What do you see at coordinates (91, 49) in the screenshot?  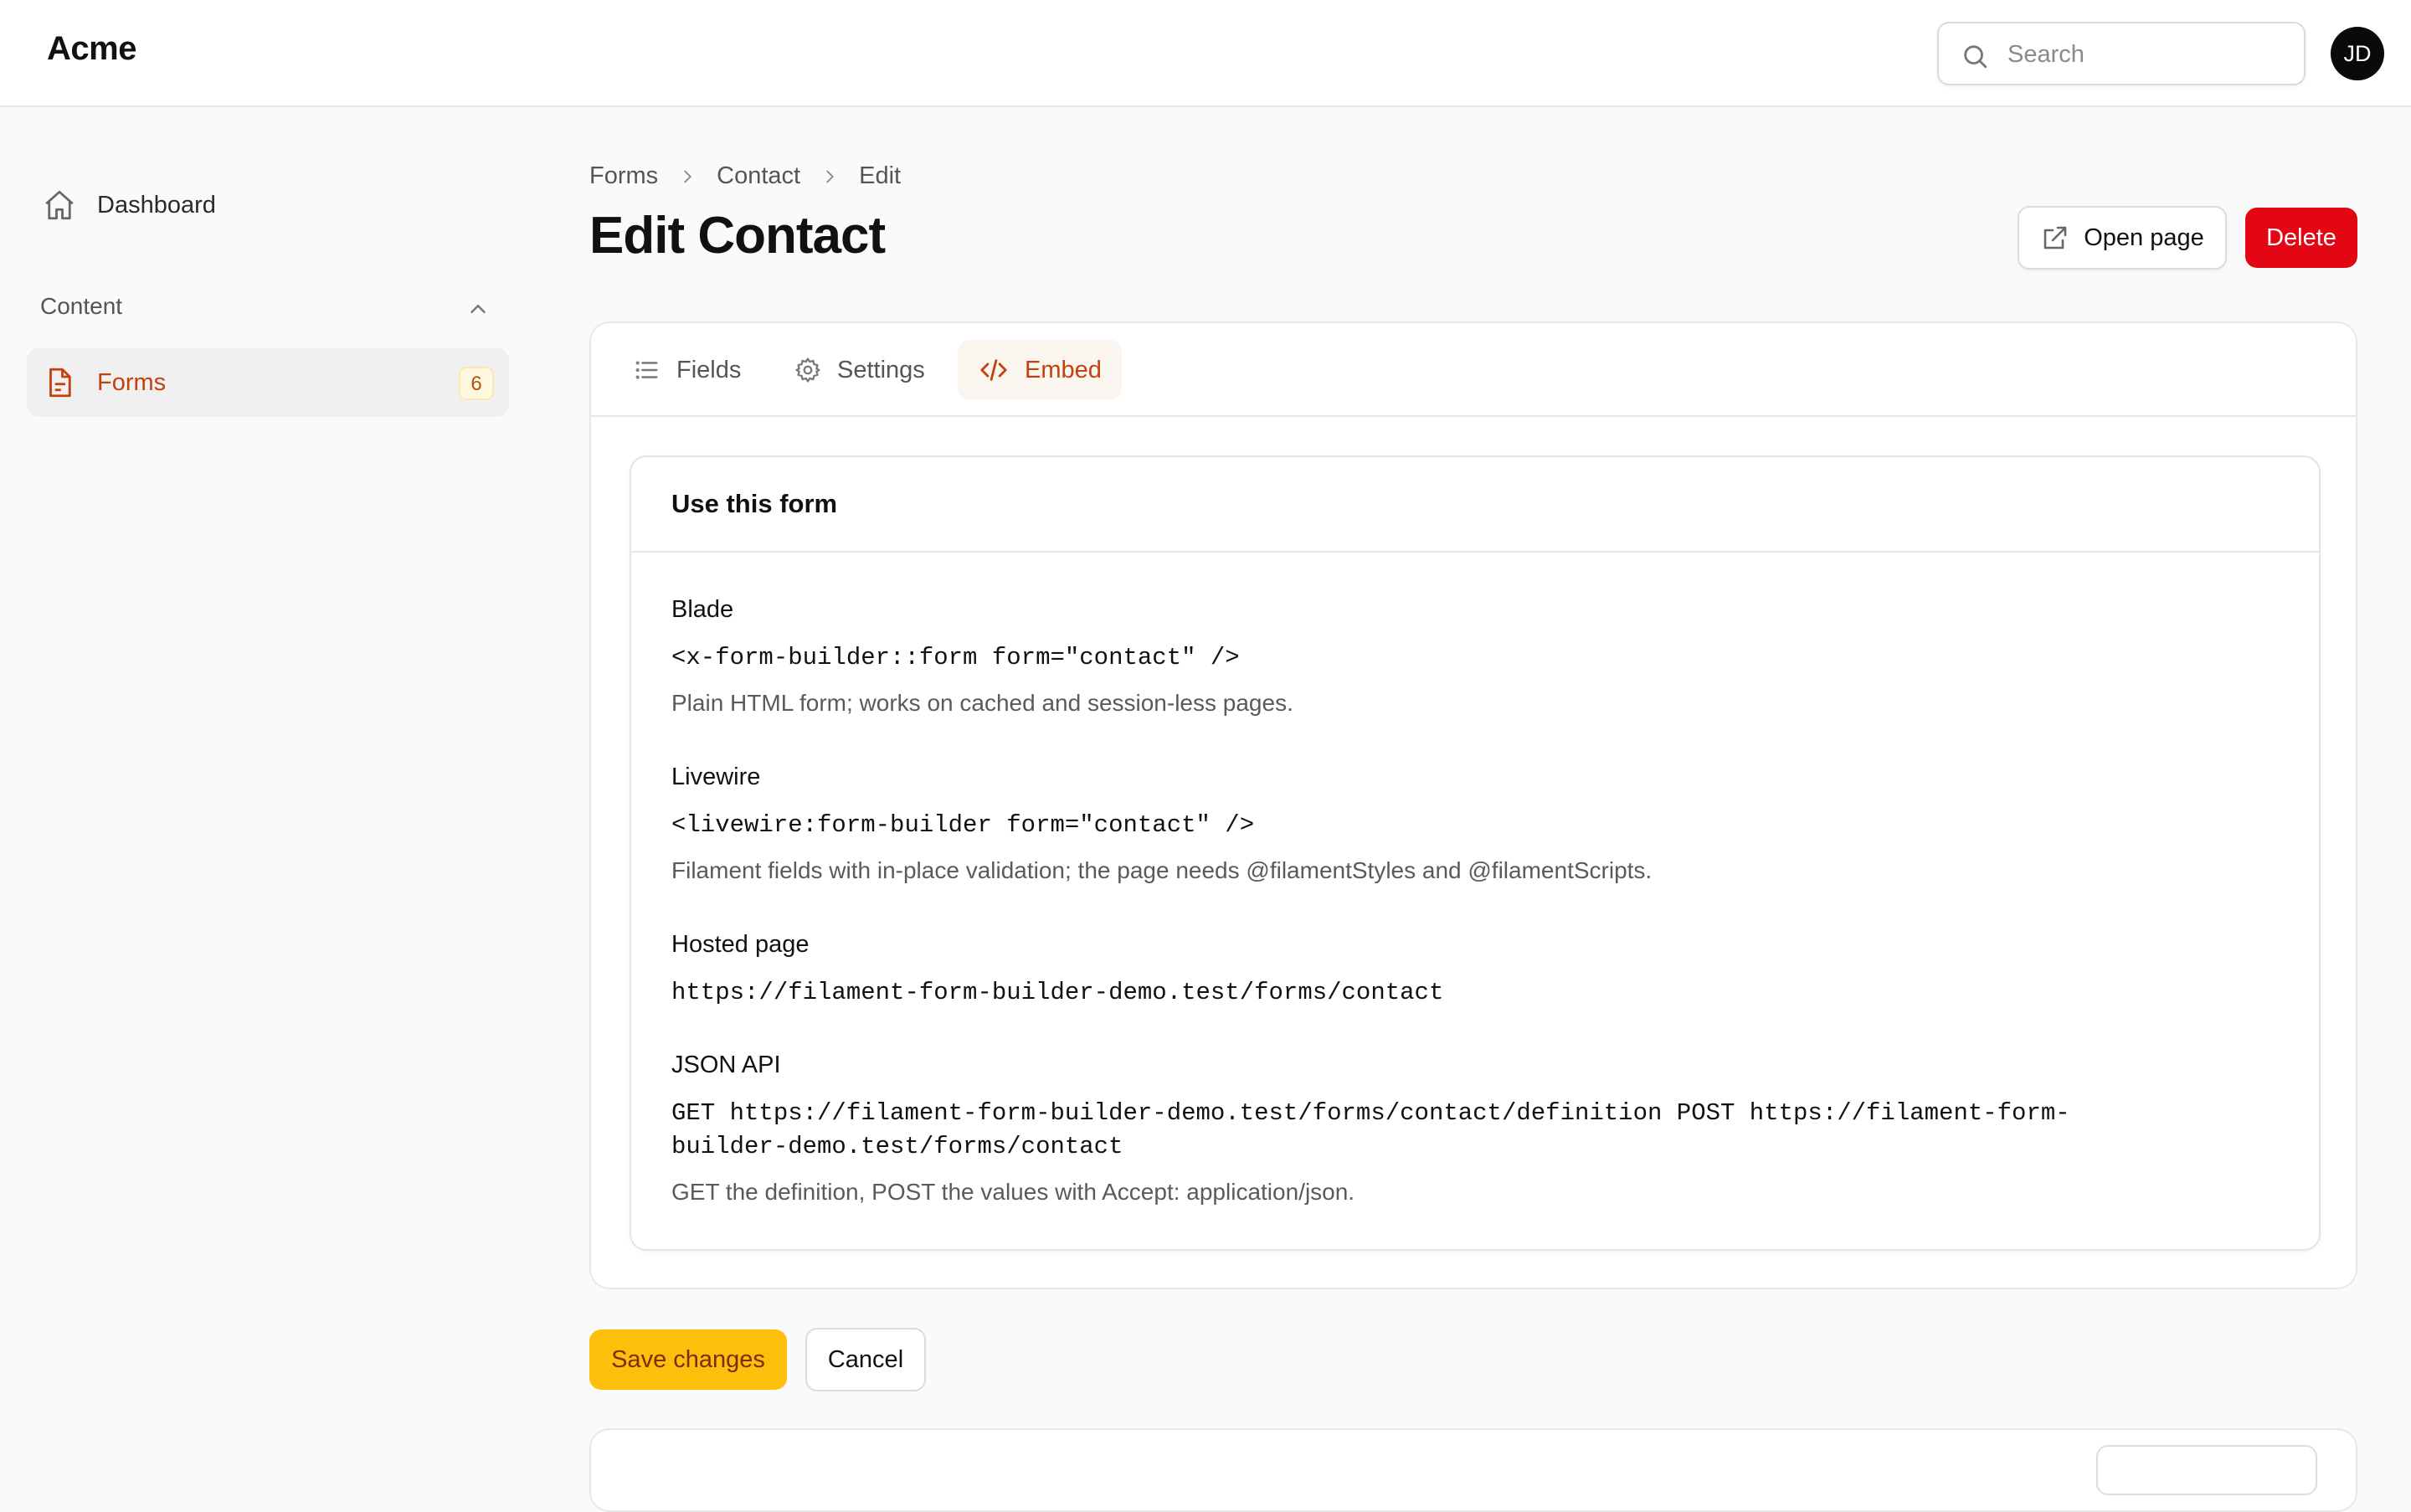 I see `brand-logo: Acme` at bounding box center [91, 49].